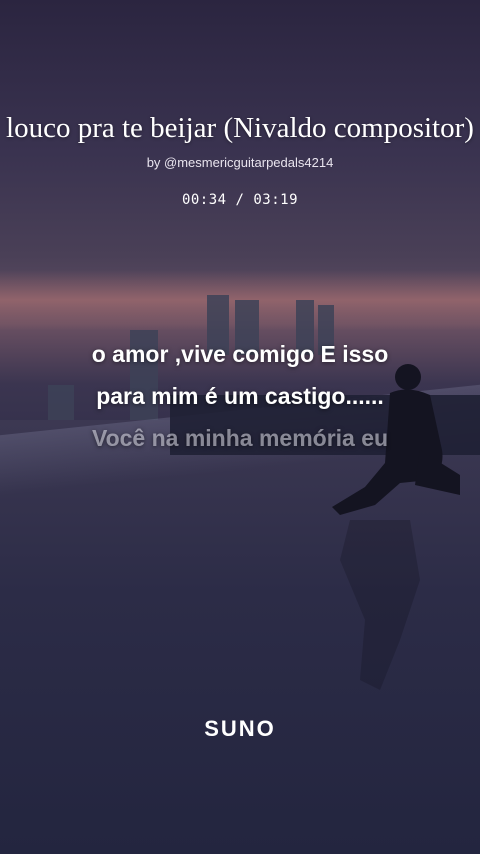  I want to click on suno-logo: SUNO, so click(240, 728).